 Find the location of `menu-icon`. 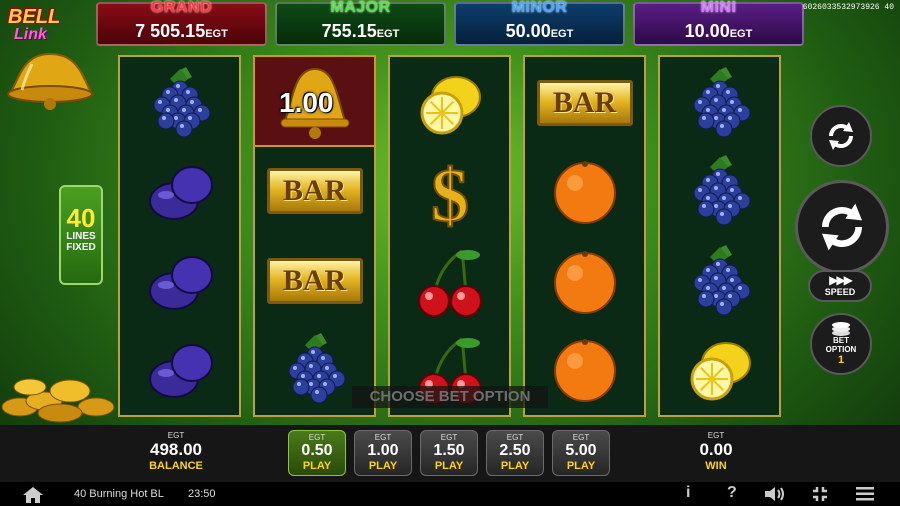

menu-icon is located at coordinates (865, 494).